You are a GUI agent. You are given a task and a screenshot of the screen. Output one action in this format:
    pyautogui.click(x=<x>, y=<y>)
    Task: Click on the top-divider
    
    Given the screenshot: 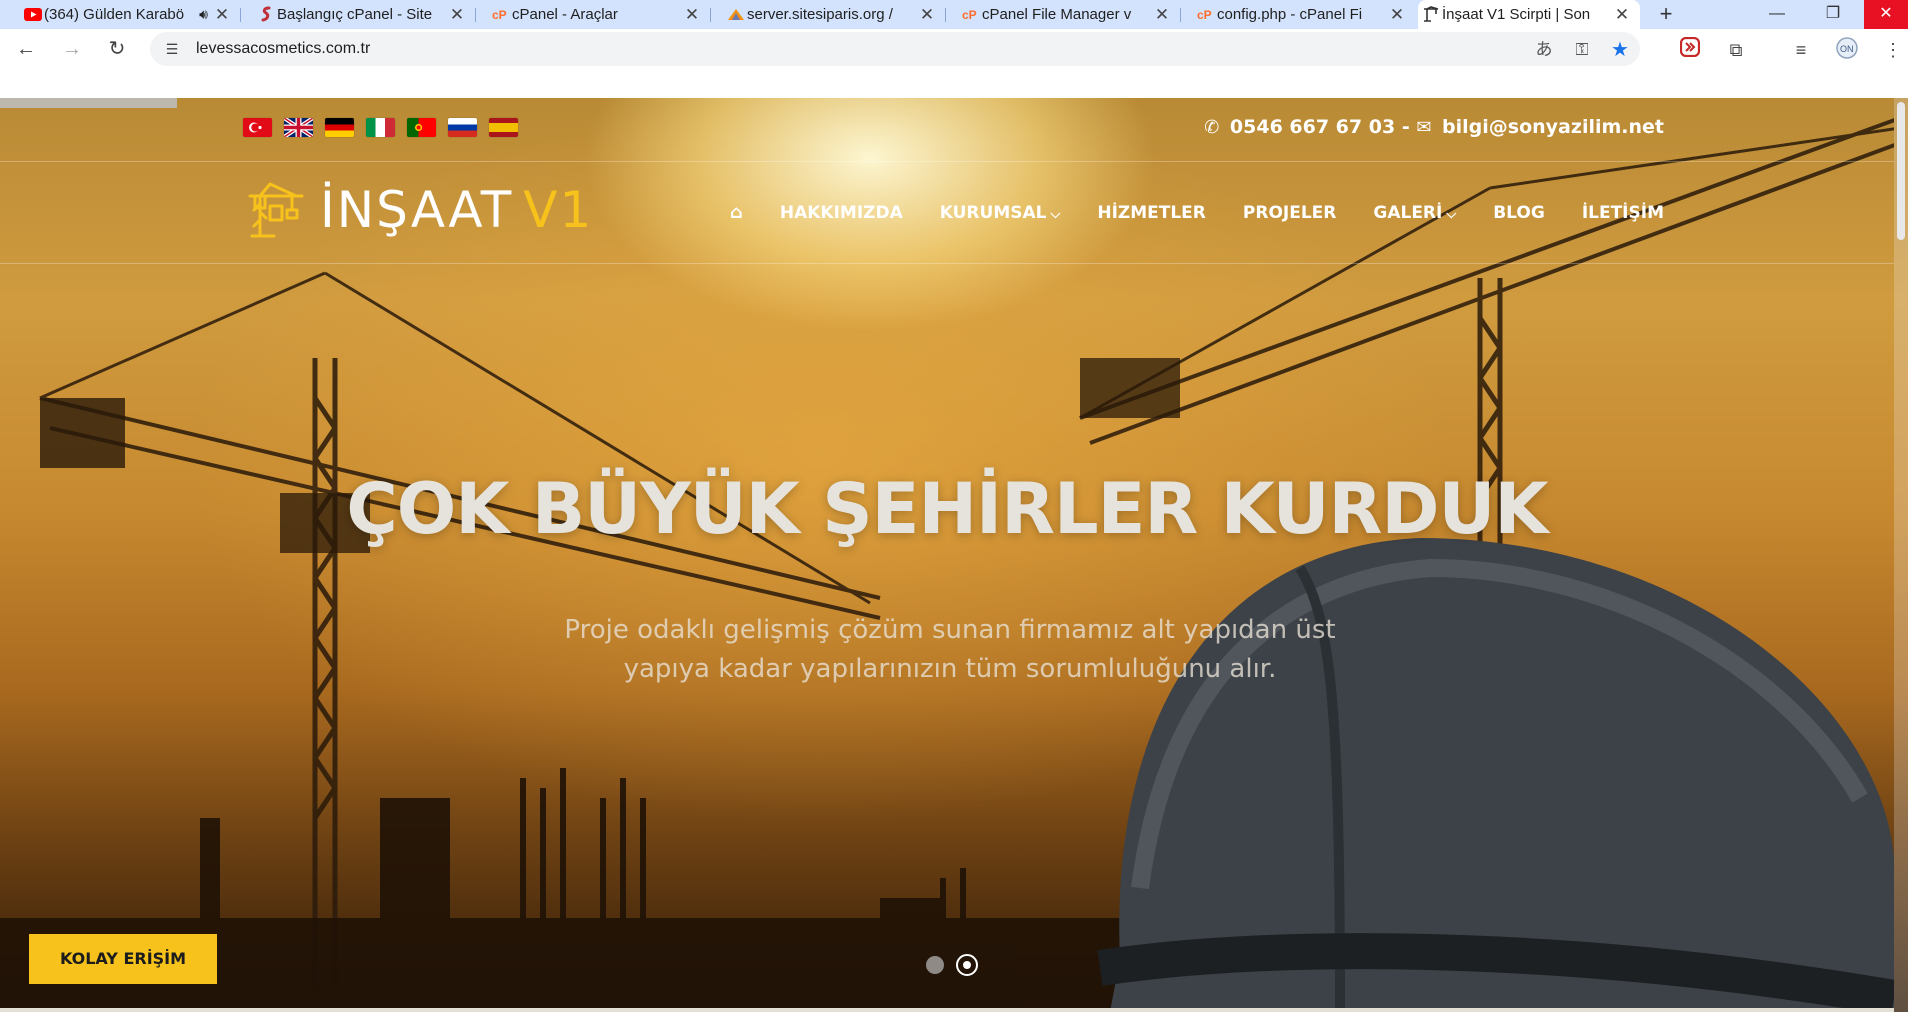 What is the action you would take?
    pyautogui.click(x=947, y=161)
    